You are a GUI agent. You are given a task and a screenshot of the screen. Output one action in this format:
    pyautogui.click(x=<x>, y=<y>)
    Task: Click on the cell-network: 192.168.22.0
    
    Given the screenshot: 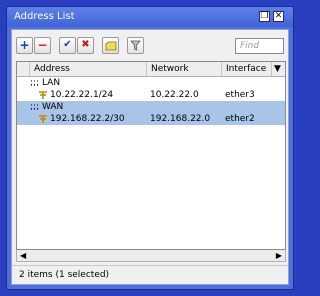 What is the action you would take?
    pyautogui.click(x=180, y=119)
    